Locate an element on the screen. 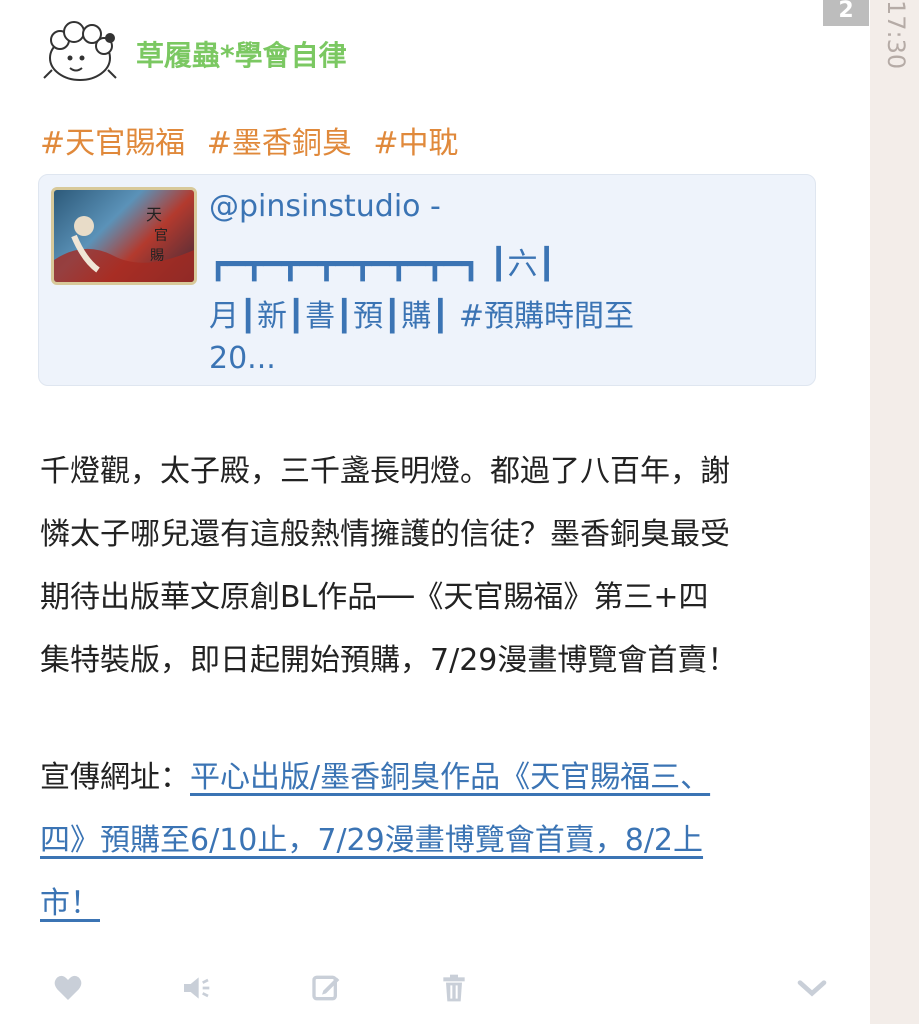  post-link-line: 市！ is located at coordinates (445, 903).